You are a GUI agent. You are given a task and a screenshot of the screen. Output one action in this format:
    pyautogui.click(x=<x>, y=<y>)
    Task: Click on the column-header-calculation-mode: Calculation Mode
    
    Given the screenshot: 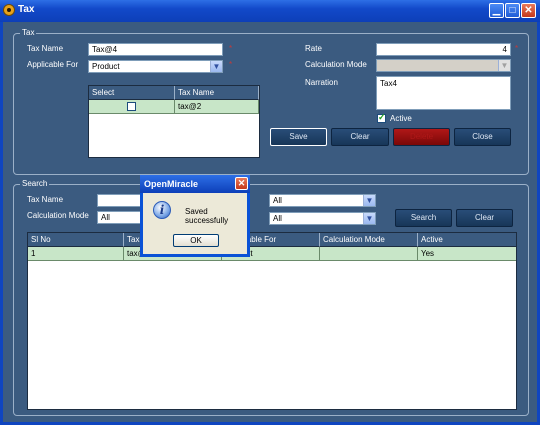 What is the action you would take?
    pyautogui.click(x=369, y=240)
    